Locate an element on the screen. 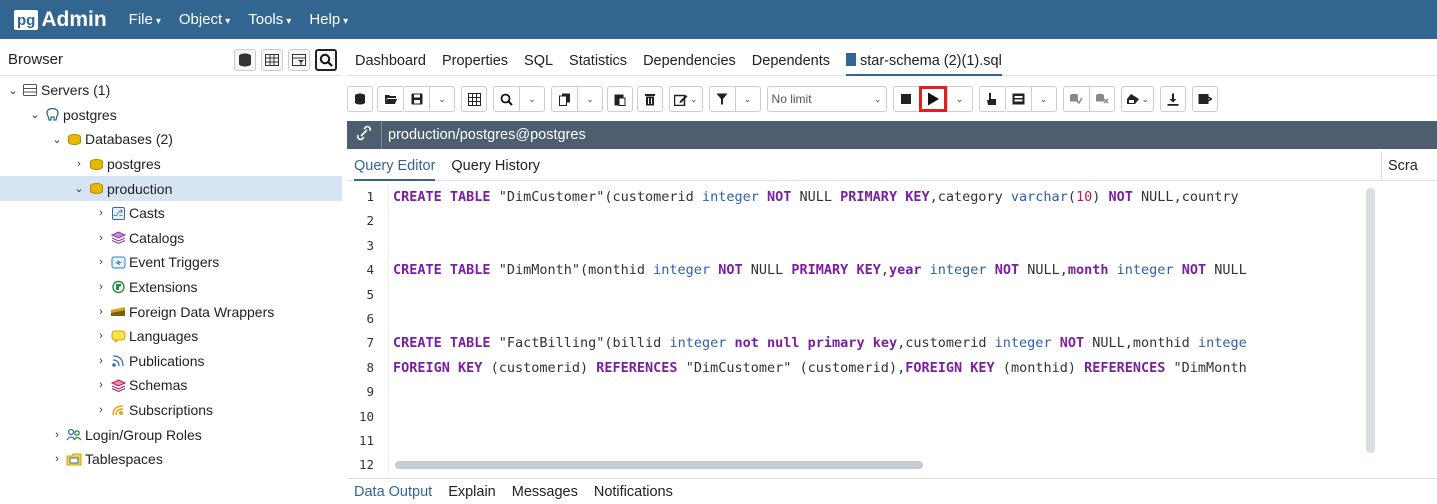  tab-sql: SQL is located at coordinates (538, 60).